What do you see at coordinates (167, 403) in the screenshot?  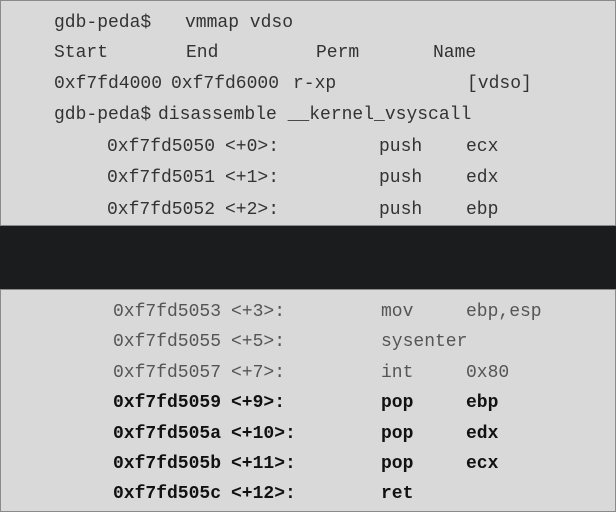 I see `address: 0xf7fd5059` at bounding box center [167, 403].